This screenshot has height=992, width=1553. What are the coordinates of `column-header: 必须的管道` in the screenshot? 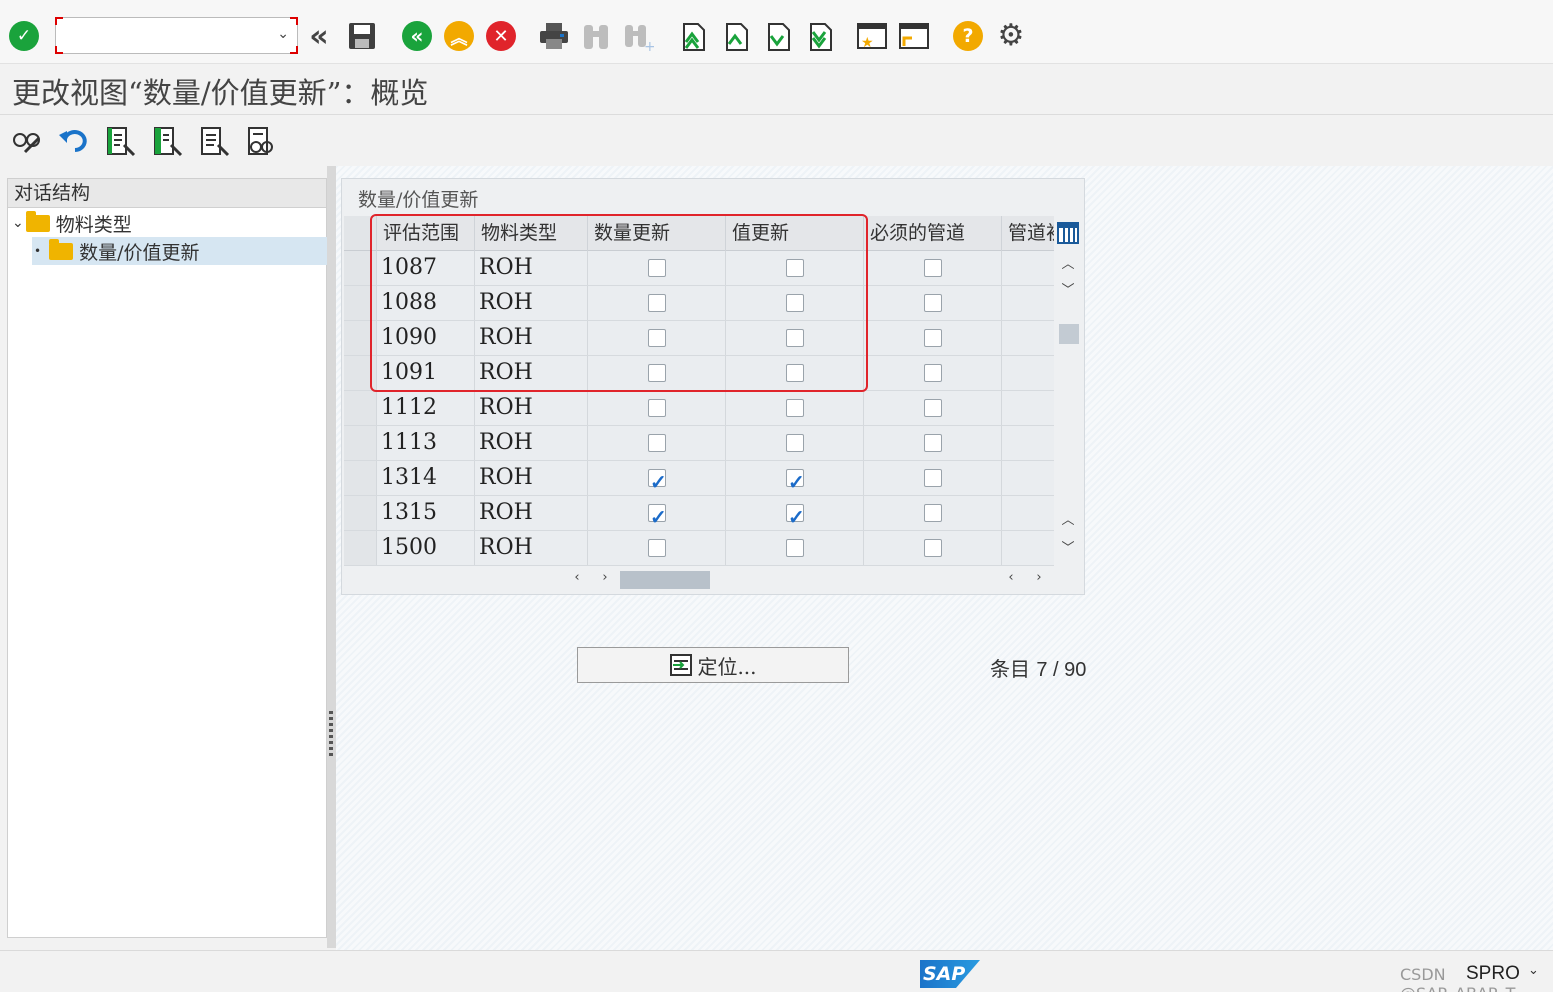 It's located at (932, 233).